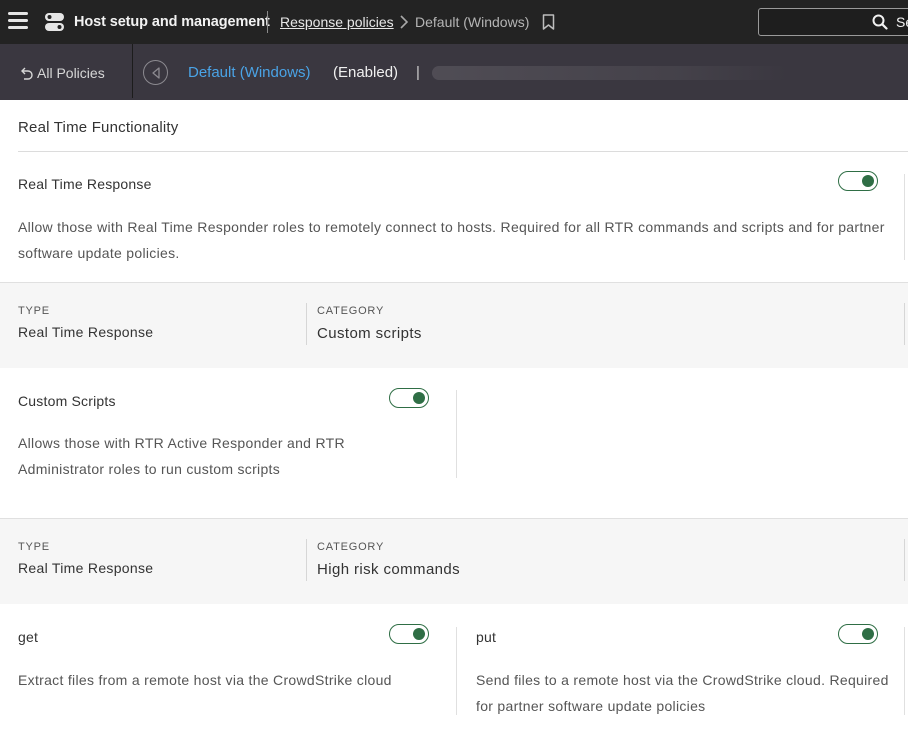 The width and height of the screenshot is (908, 731). What do you see at coordinates (369, 333) in the screenshot?
I see `category-value: Custom scripts` at bounding box center [369, 333].